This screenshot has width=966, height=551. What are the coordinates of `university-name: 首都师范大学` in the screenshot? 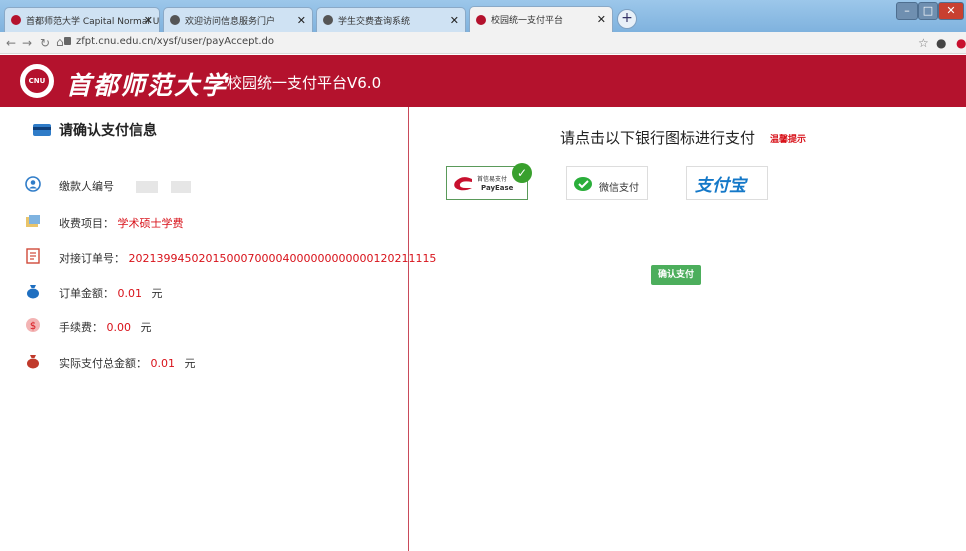 It's located at (147, 85).